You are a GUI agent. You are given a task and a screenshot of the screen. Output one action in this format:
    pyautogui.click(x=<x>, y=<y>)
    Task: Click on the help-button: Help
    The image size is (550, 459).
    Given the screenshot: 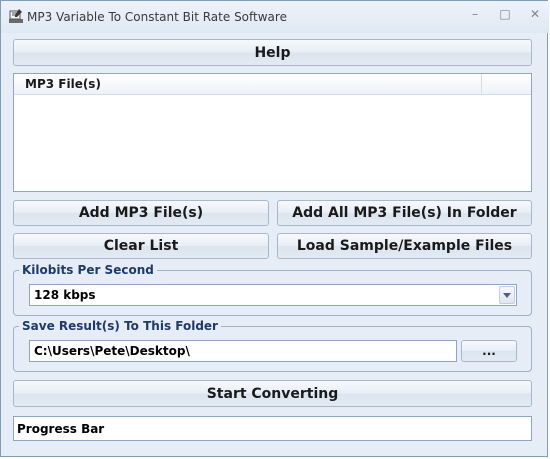 What is the action you would take?
    pyautogui.click(x=272, y=52)
    